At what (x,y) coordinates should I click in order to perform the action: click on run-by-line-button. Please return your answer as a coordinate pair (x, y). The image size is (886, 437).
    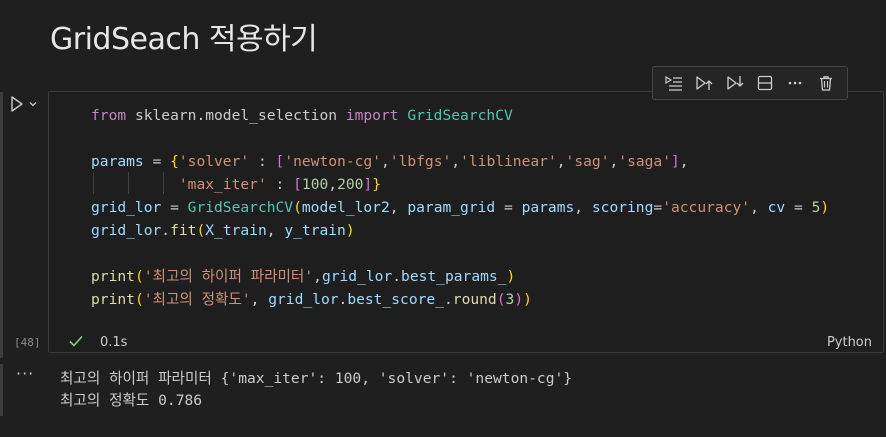
    Looking at the image, I should click on (674, 83).